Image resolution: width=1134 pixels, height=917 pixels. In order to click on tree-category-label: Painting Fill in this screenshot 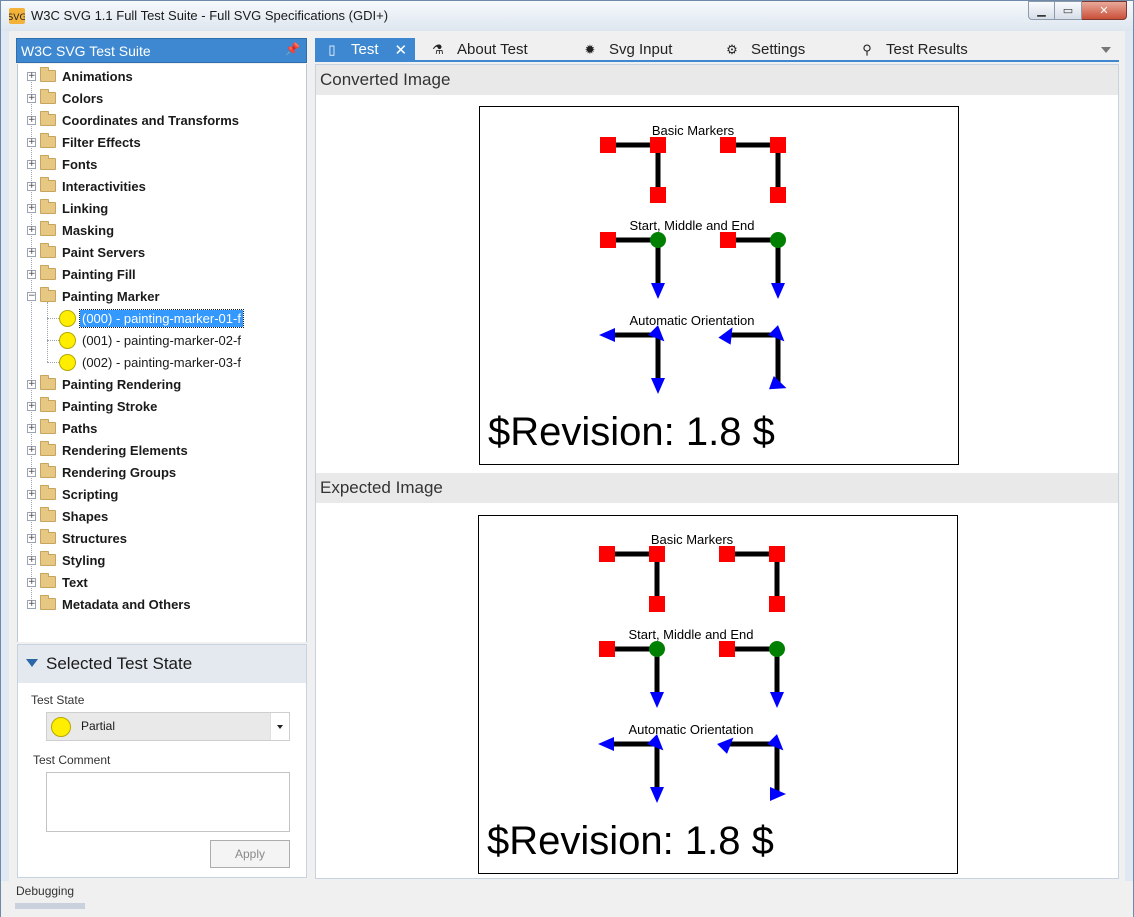, I will do `click(99, 274)`.